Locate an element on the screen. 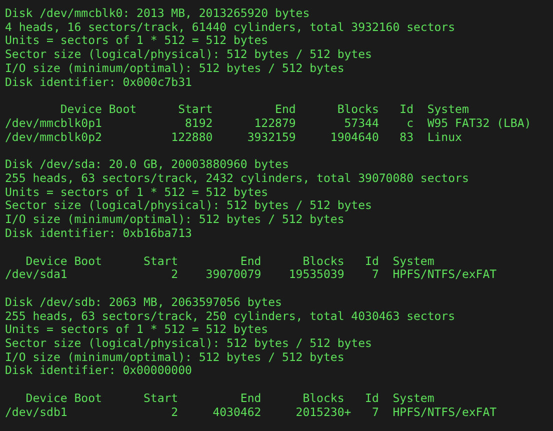 The width and height of the screenshot is (553, 431). output-line: Disk /dev/sda: 20.0 GB, 20003880960 bytes is located at coordinates (147, 165).